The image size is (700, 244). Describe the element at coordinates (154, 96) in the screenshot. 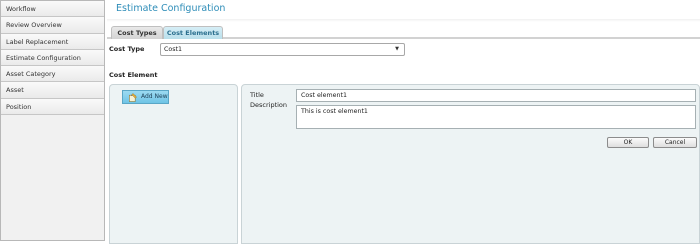

I see `add-new-label: Add New` at that location.